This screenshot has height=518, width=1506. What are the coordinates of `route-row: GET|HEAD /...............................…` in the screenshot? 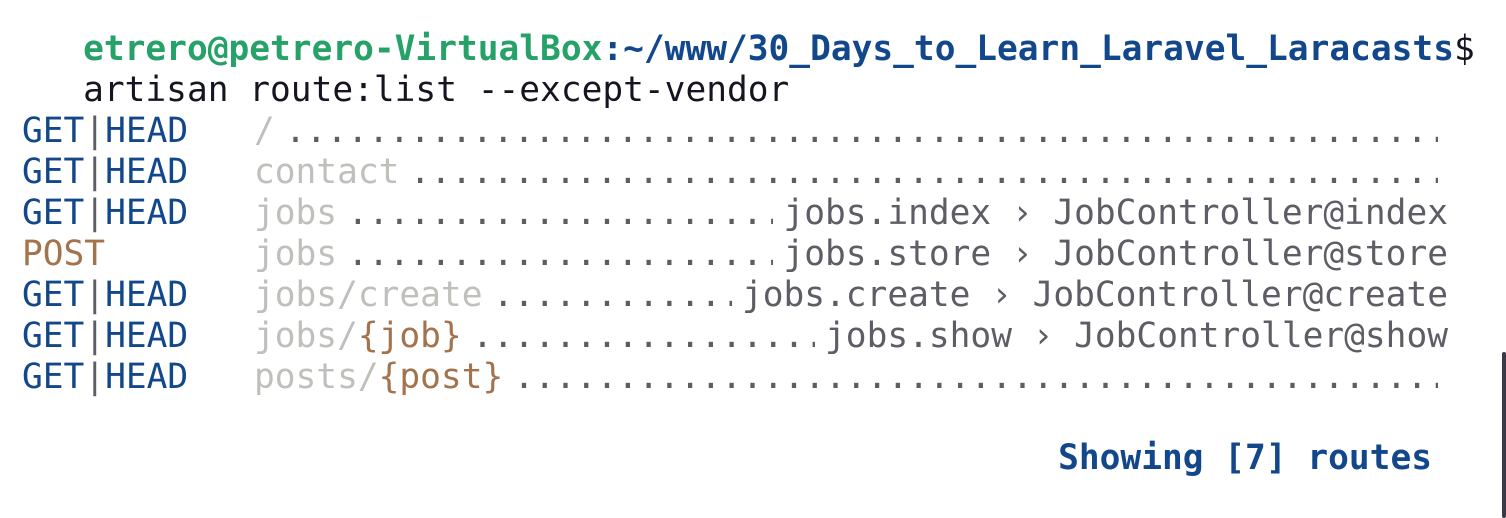 It's located at (745, 131).